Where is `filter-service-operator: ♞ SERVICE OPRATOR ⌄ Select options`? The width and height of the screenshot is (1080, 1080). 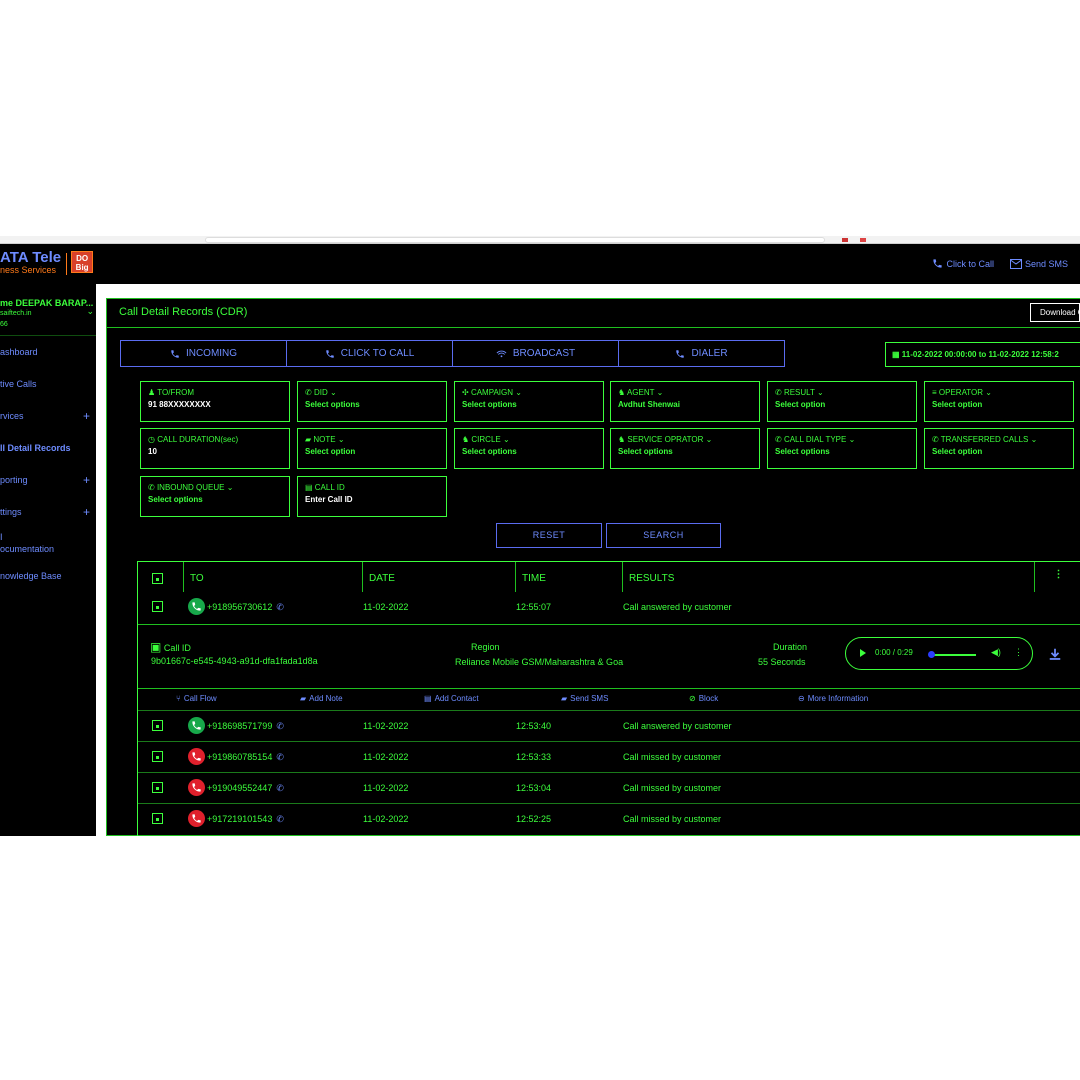 filter-service-operator: ♞ SERVICE OPRATOR ⌄ Select options is located at coordinates (685, 448).